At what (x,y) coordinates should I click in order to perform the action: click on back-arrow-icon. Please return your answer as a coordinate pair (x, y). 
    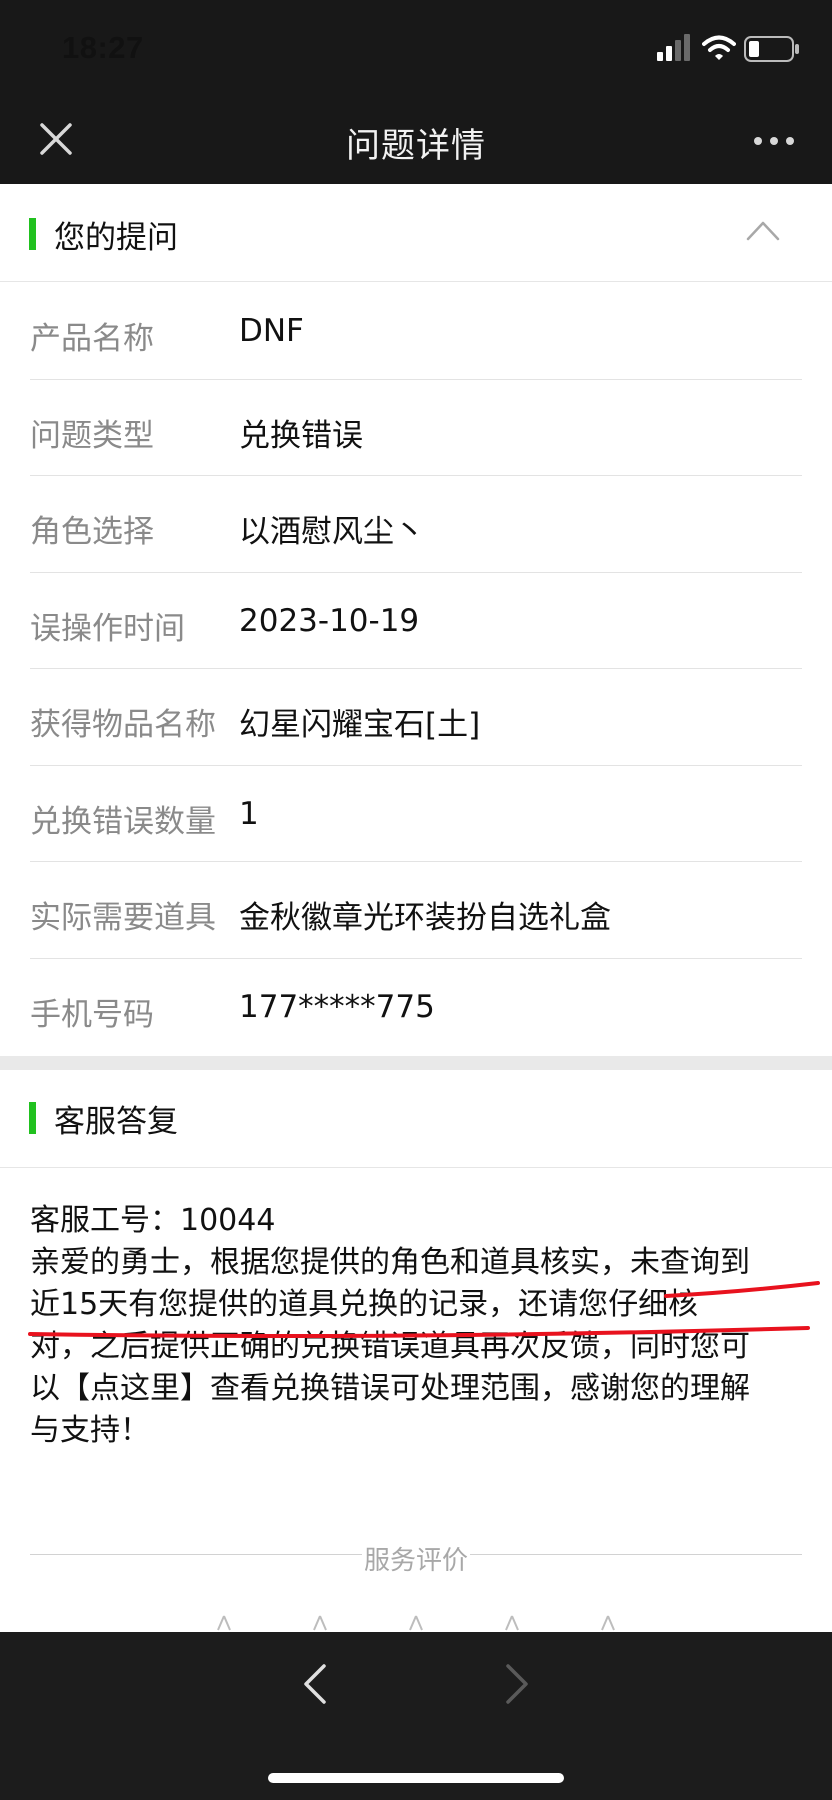
    Looking at the image, I should click on (314, 1684).